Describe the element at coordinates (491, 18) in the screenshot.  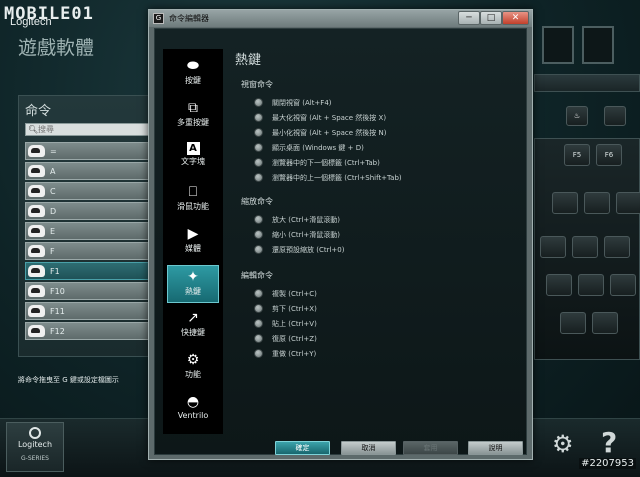
I see `maximize-button: □` at that location.